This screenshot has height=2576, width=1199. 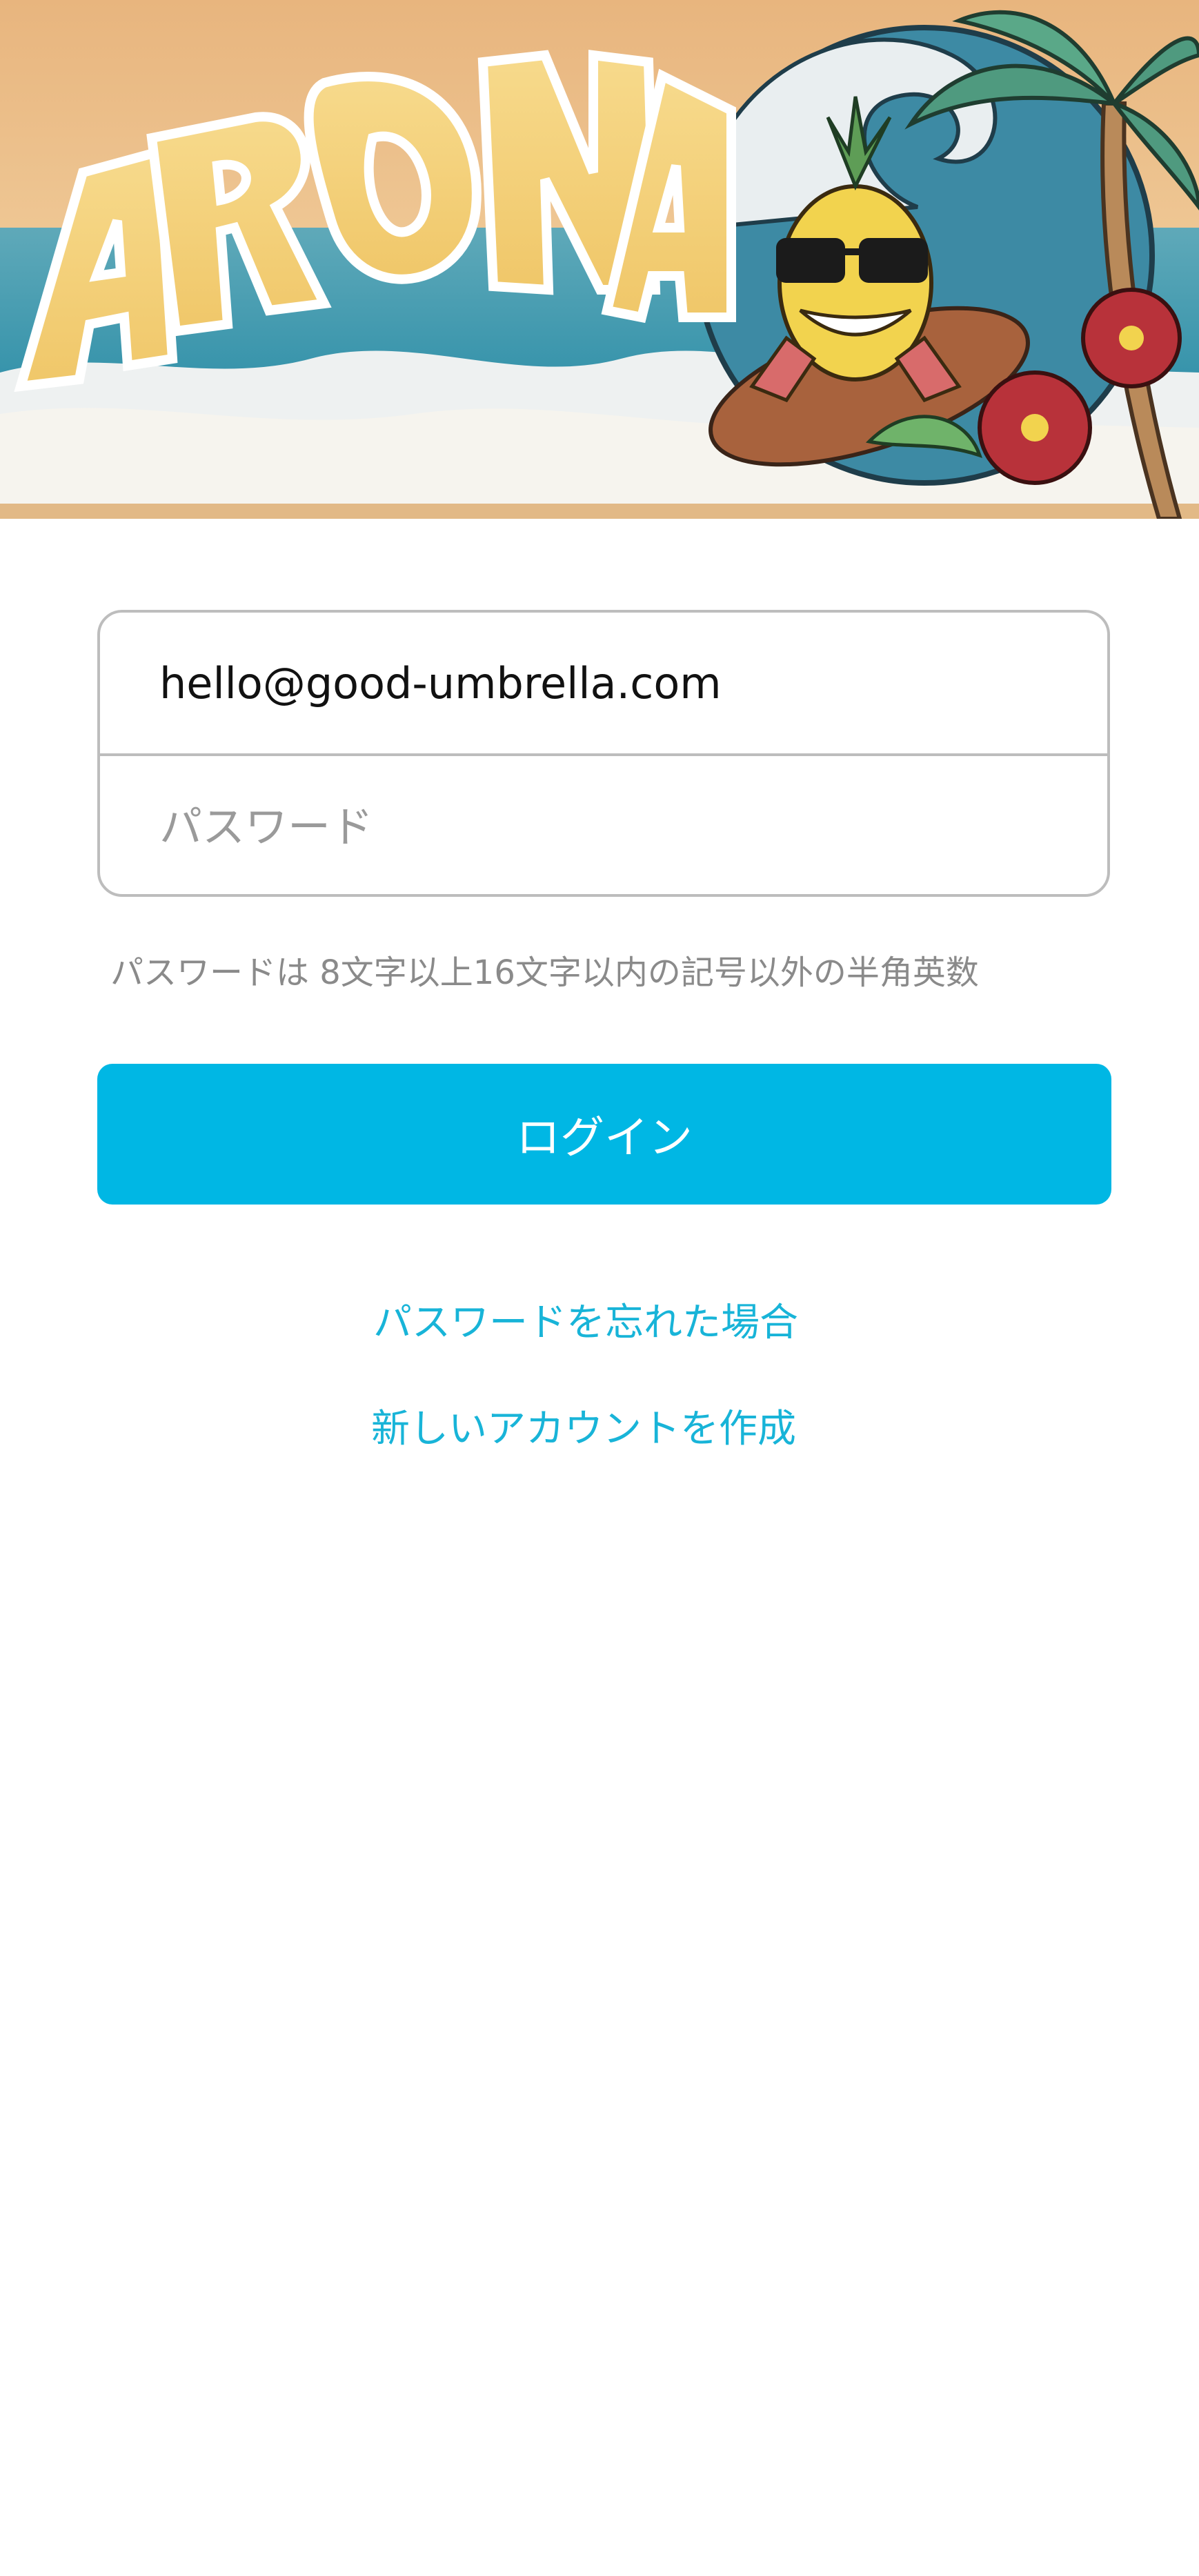 I want to click on password-hint: パスワードは 8文字以上16文字以内の記号以外の半角英数, so click(x=544, y=972).